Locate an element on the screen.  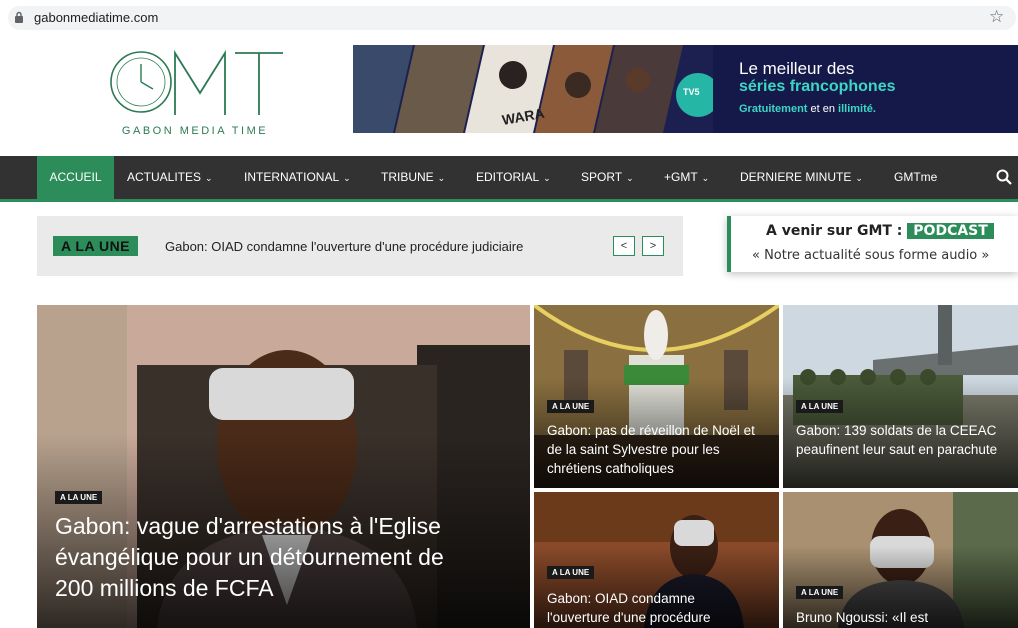
logo-subtitle: GABON MEDIA TIME is located at coordinates (195, 131).